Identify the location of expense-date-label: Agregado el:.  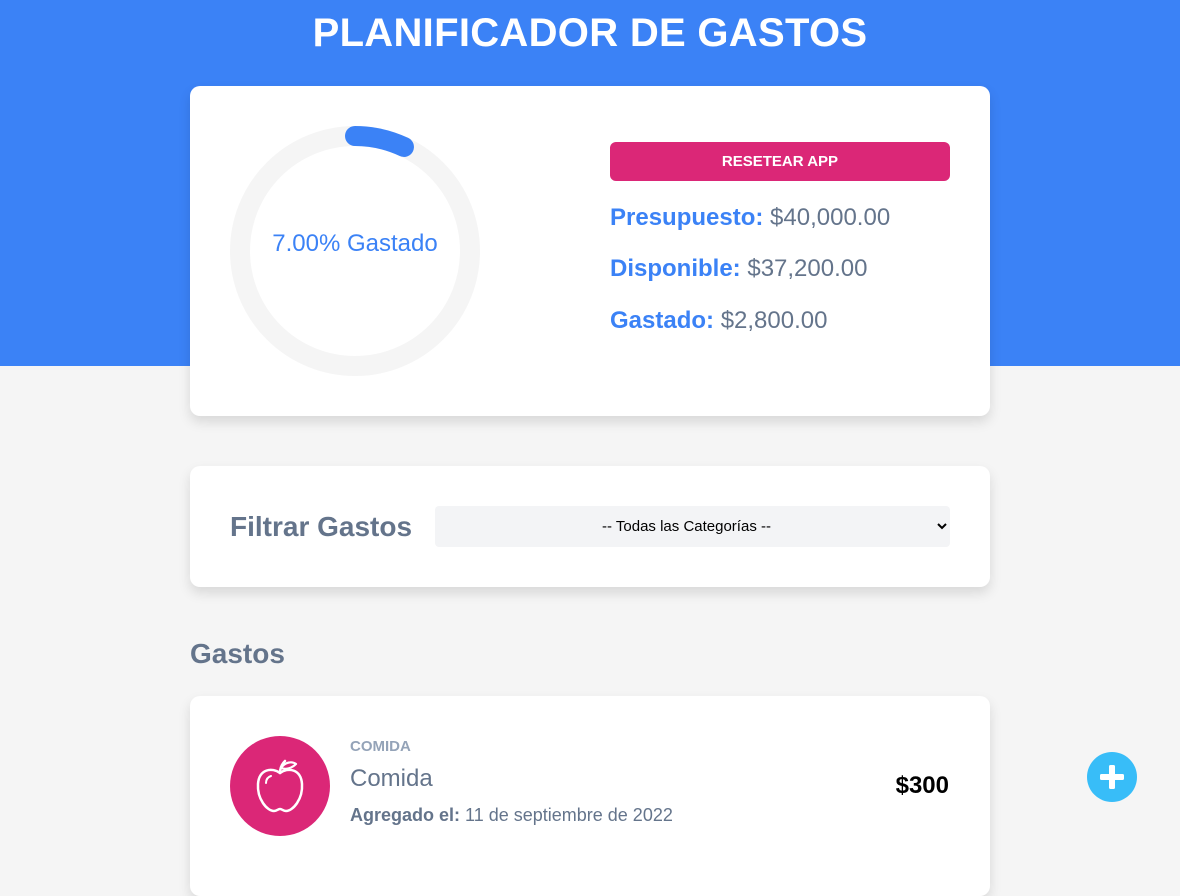
(405, 815).